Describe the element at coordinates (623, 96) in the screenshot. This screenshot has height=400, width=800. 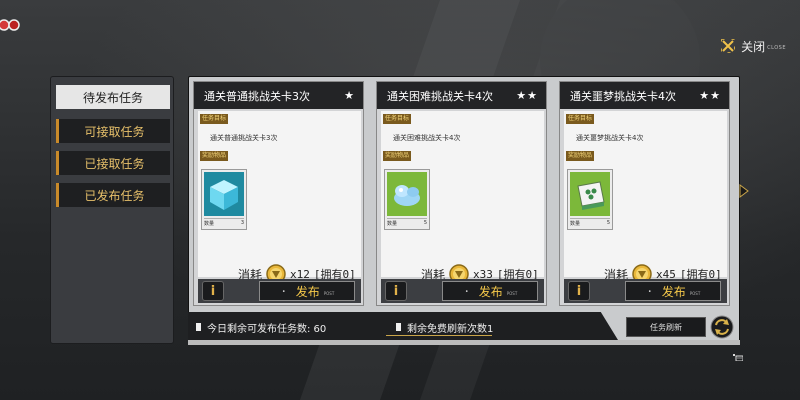
I see `task-title: 通关噩梦挑战关卡4次` at that location.